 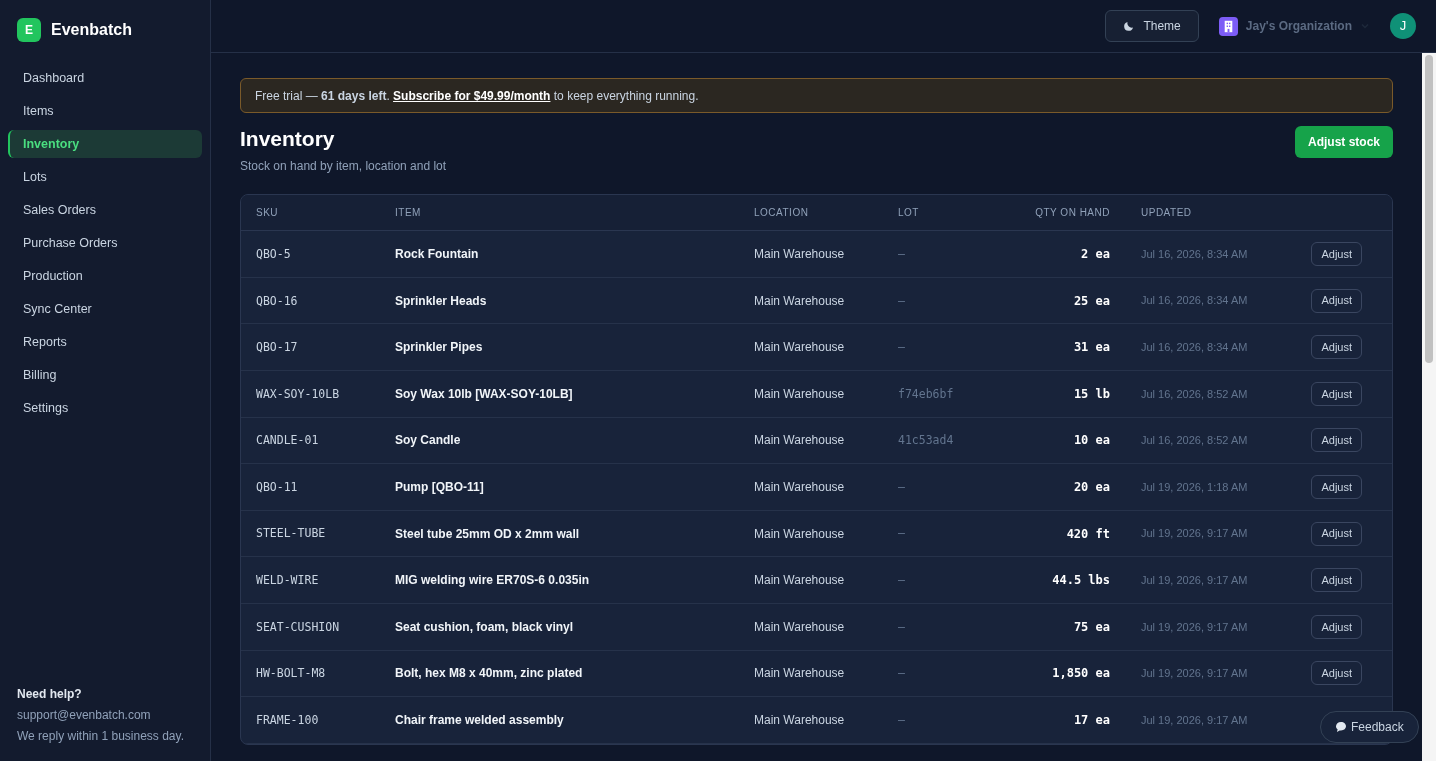 I want to click on sku-cell: SEAT-CUSHION, so click(x=298, y=626).